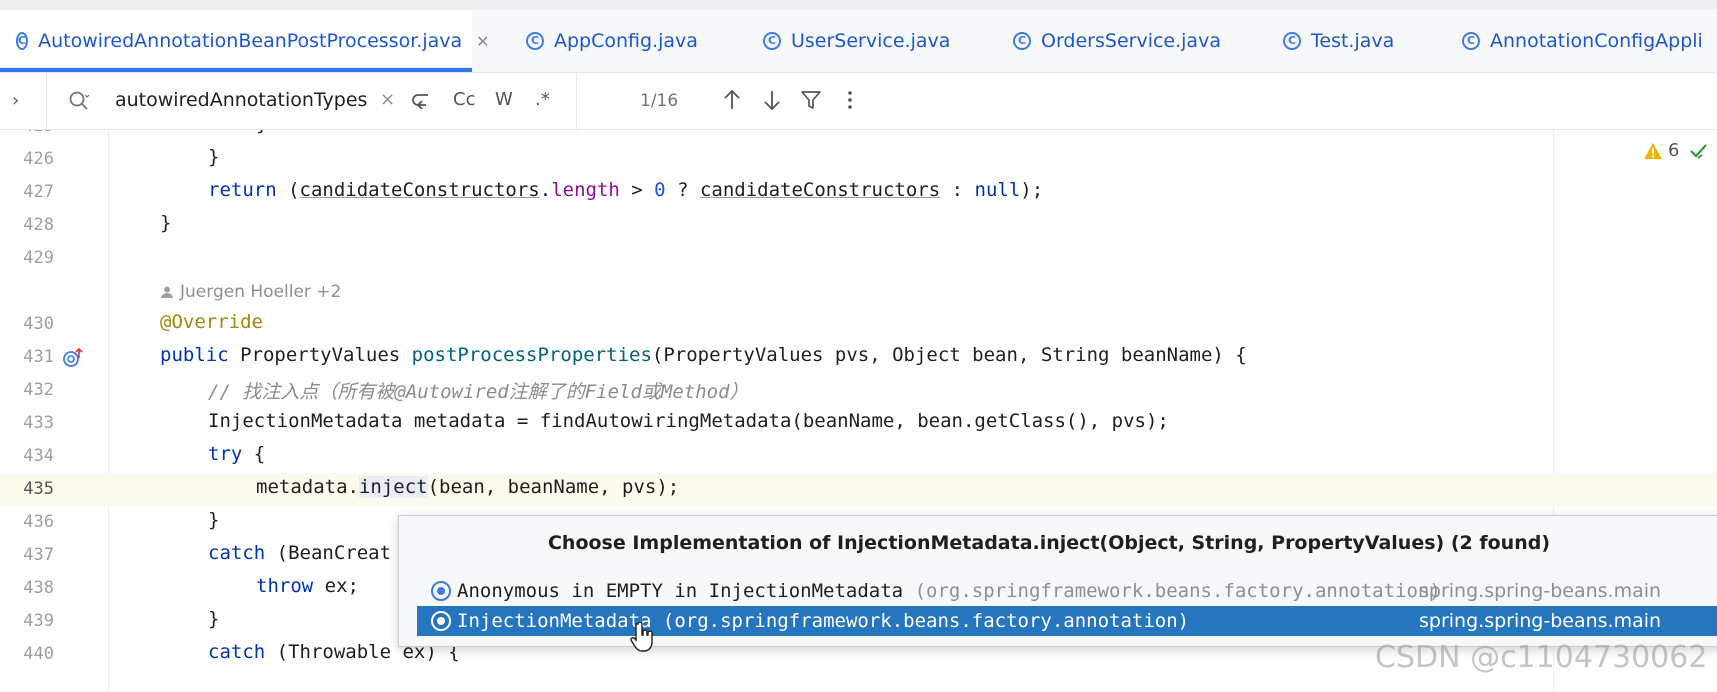  Describe the element at coordinates (38, 258) in the screenshot. I see `line-number: 429` at that location.